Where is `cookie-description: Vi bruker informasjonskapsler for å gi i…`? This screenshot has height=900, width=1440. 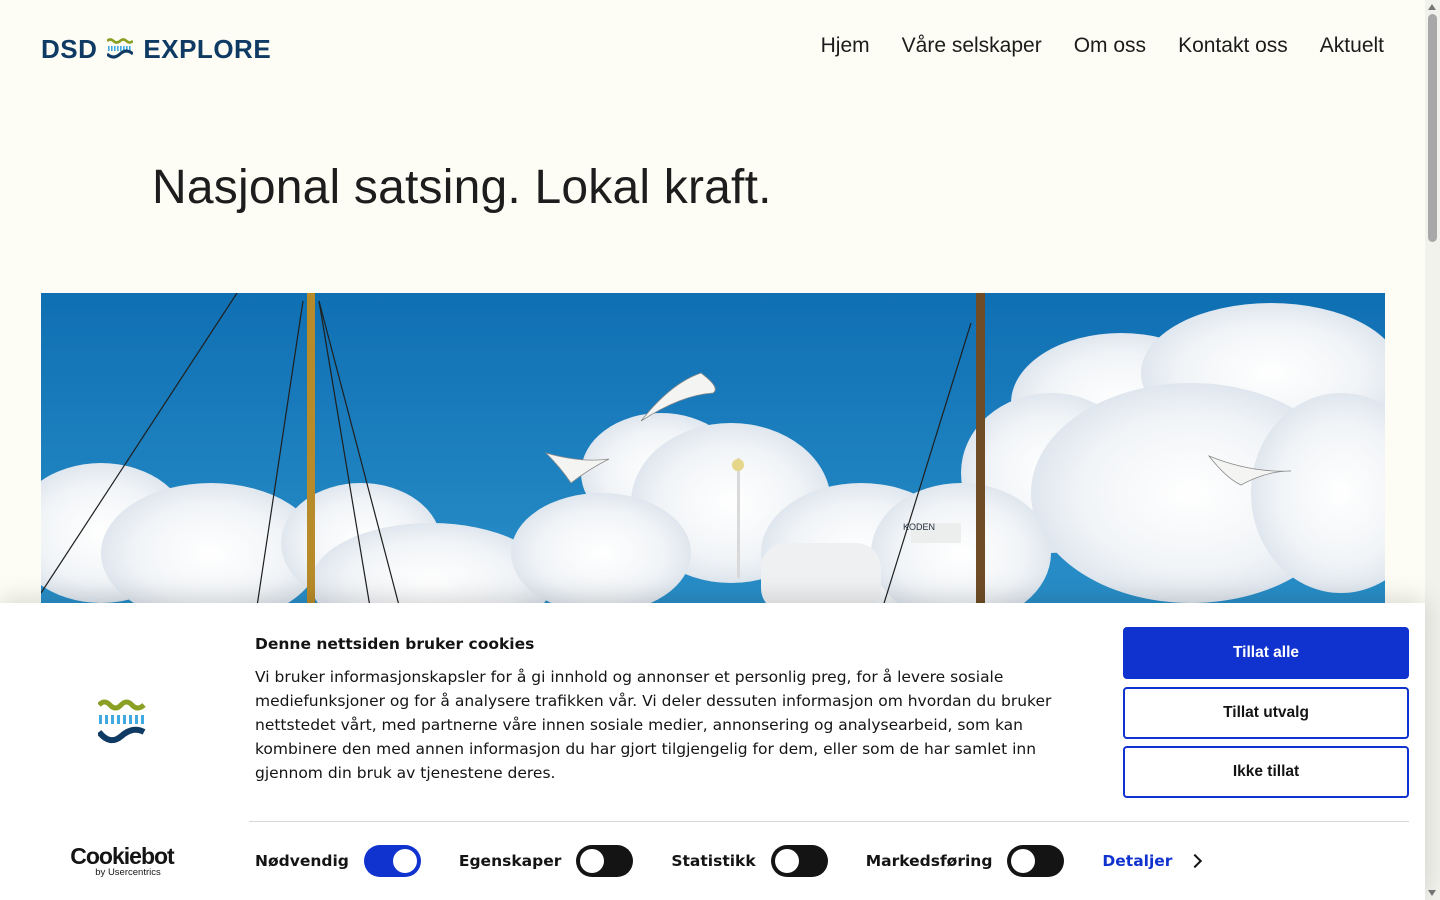
cookie-description: Vi bruker informasjonskapsler for å gi i… is located at coordinates (653, 725).